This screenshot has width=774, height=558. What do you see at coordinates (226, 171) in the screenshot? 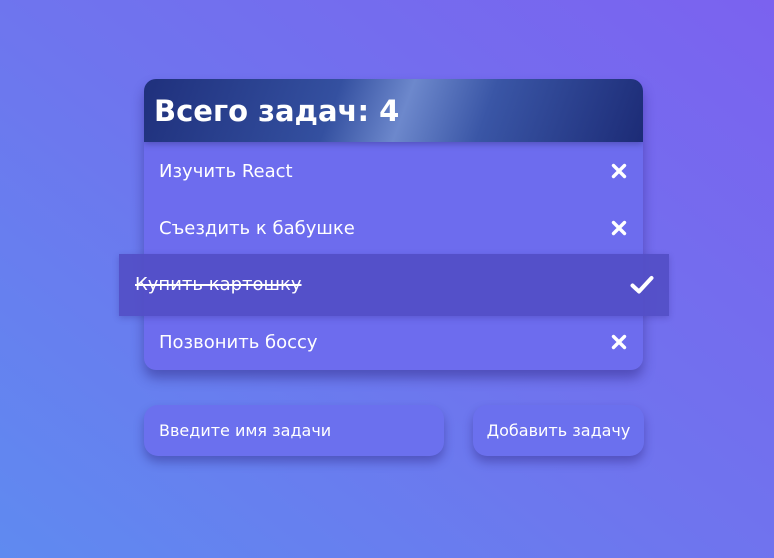
I see `task-label: Изучить React` at bounding box center [226, 171].